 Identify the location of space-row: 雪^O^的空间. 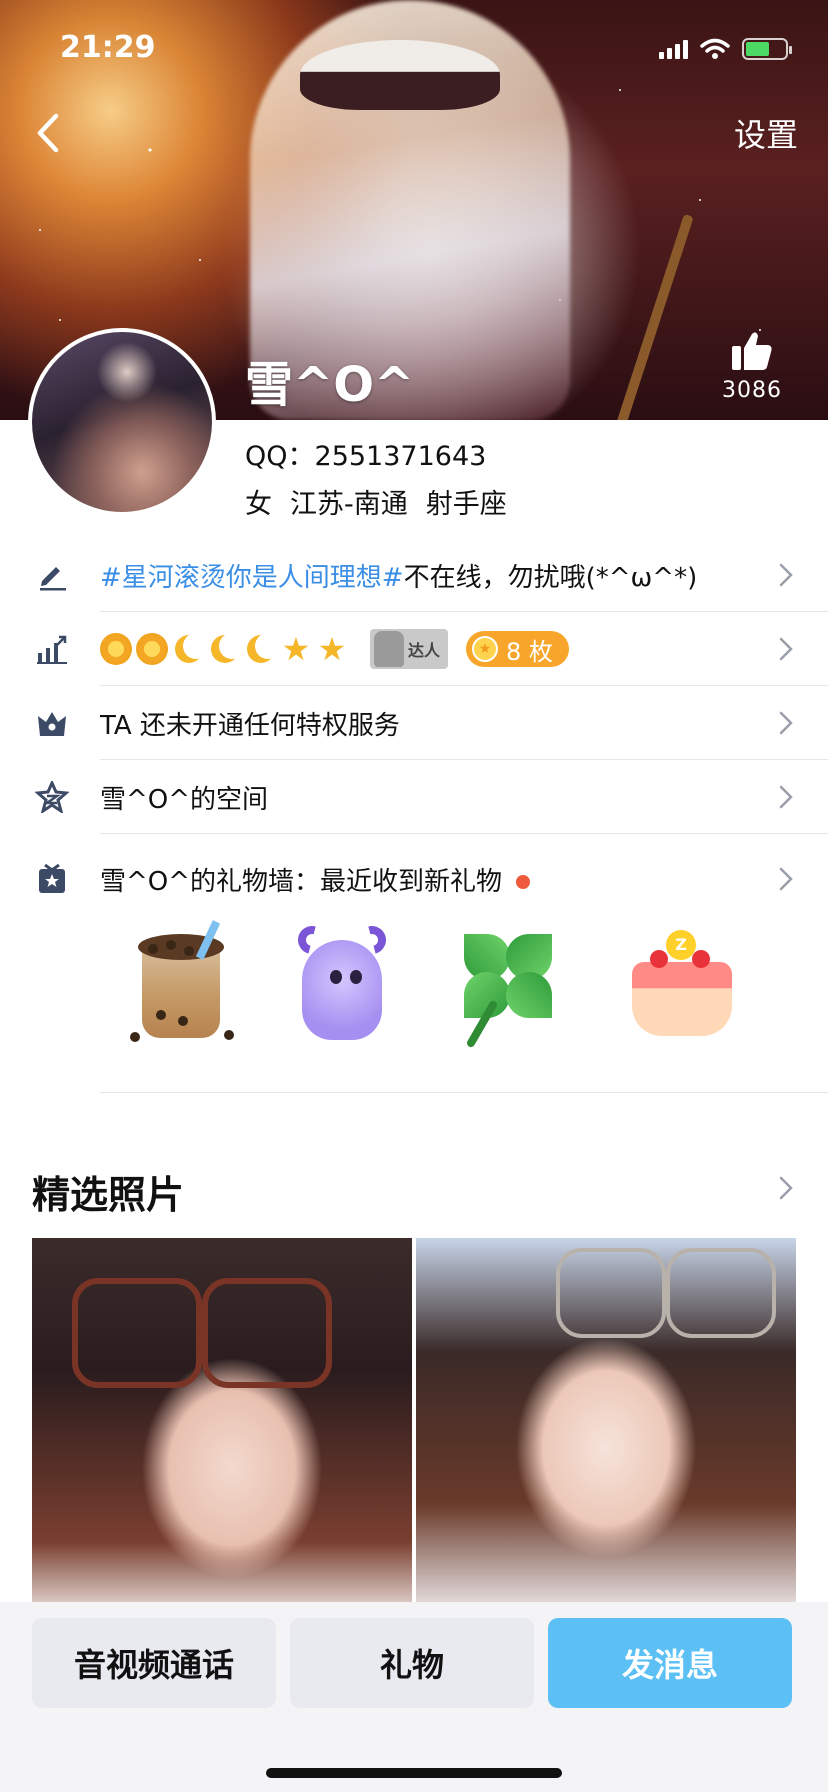
(414, 797).